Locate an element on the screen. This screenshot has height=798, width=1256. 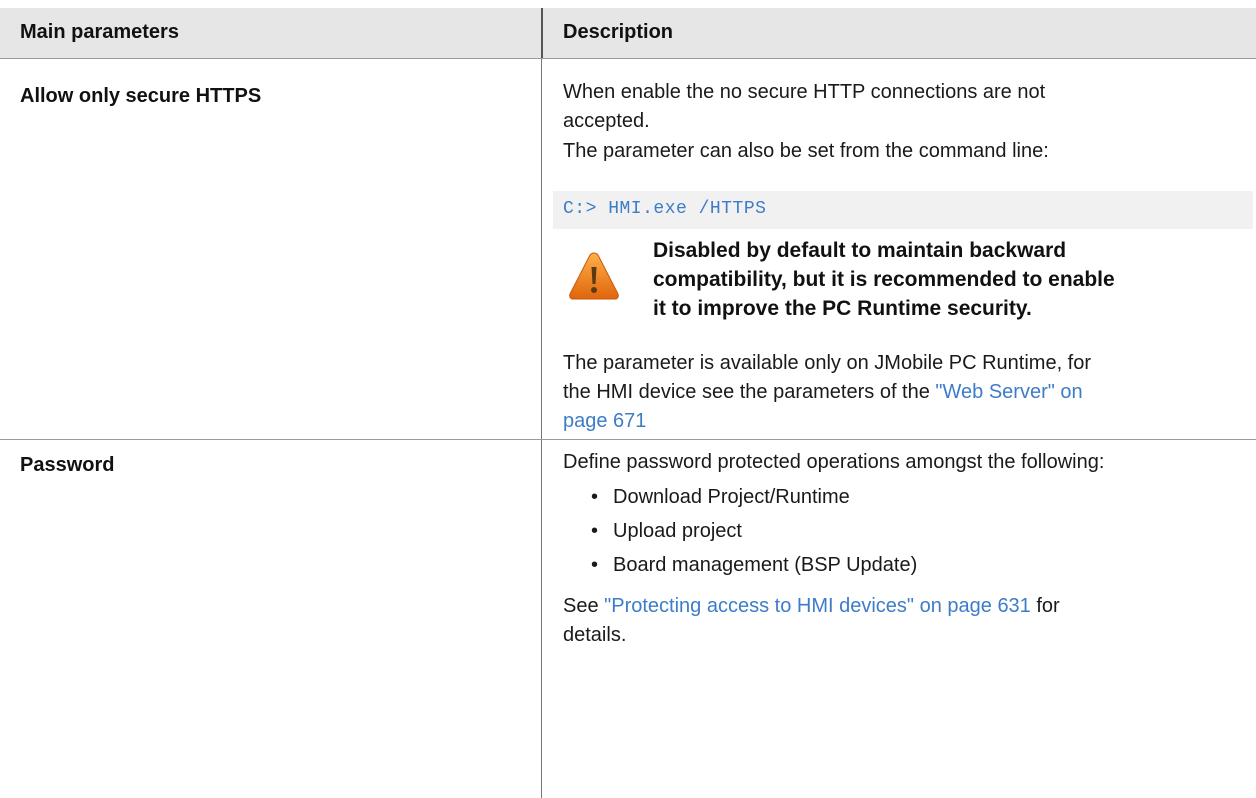
param-allow-https: Allow only secure HTTPS is located at coordinates (141, 96).